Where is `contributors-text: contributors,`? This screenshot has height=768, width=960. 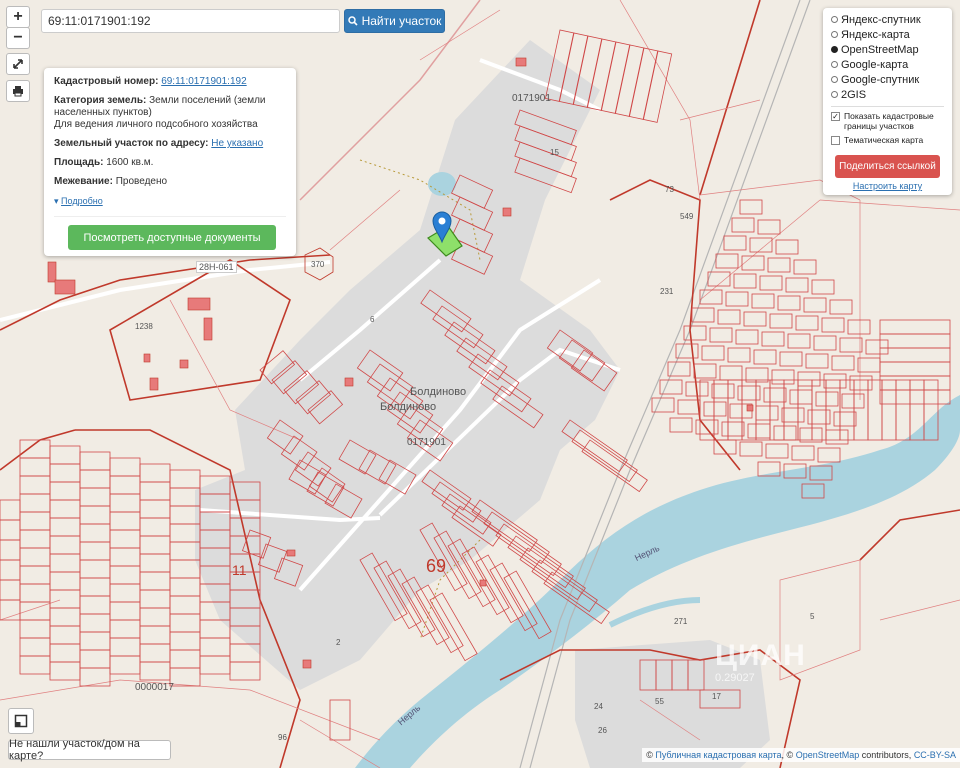
contributors-text: contributors, is located at coordinates (886, 755).